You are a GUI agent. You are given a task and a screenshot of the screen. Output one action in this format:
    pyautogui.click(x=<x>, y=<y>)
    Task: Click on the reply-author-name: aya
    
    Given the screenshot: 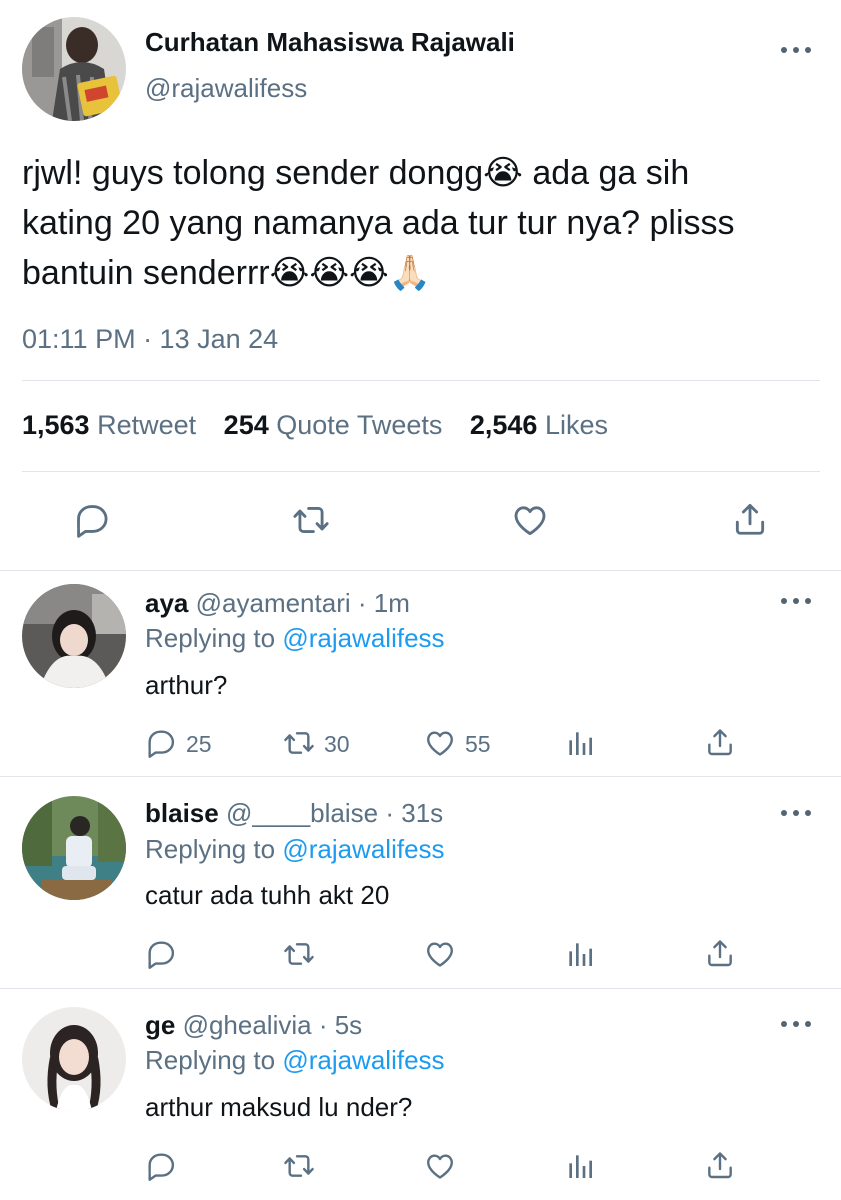 What is the action you would take?
    pyautogui.click(x=166, y=603)
    